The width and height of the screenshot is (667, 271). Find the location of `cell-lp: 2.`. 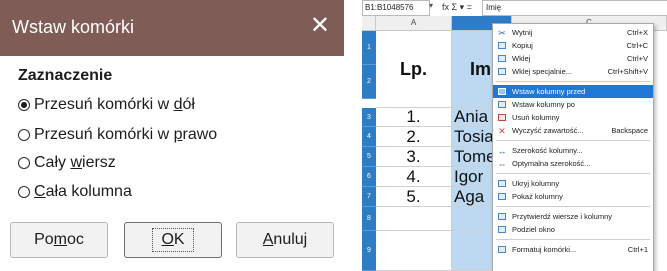

cell-lp: 2. is located at coordinates (414, 137).